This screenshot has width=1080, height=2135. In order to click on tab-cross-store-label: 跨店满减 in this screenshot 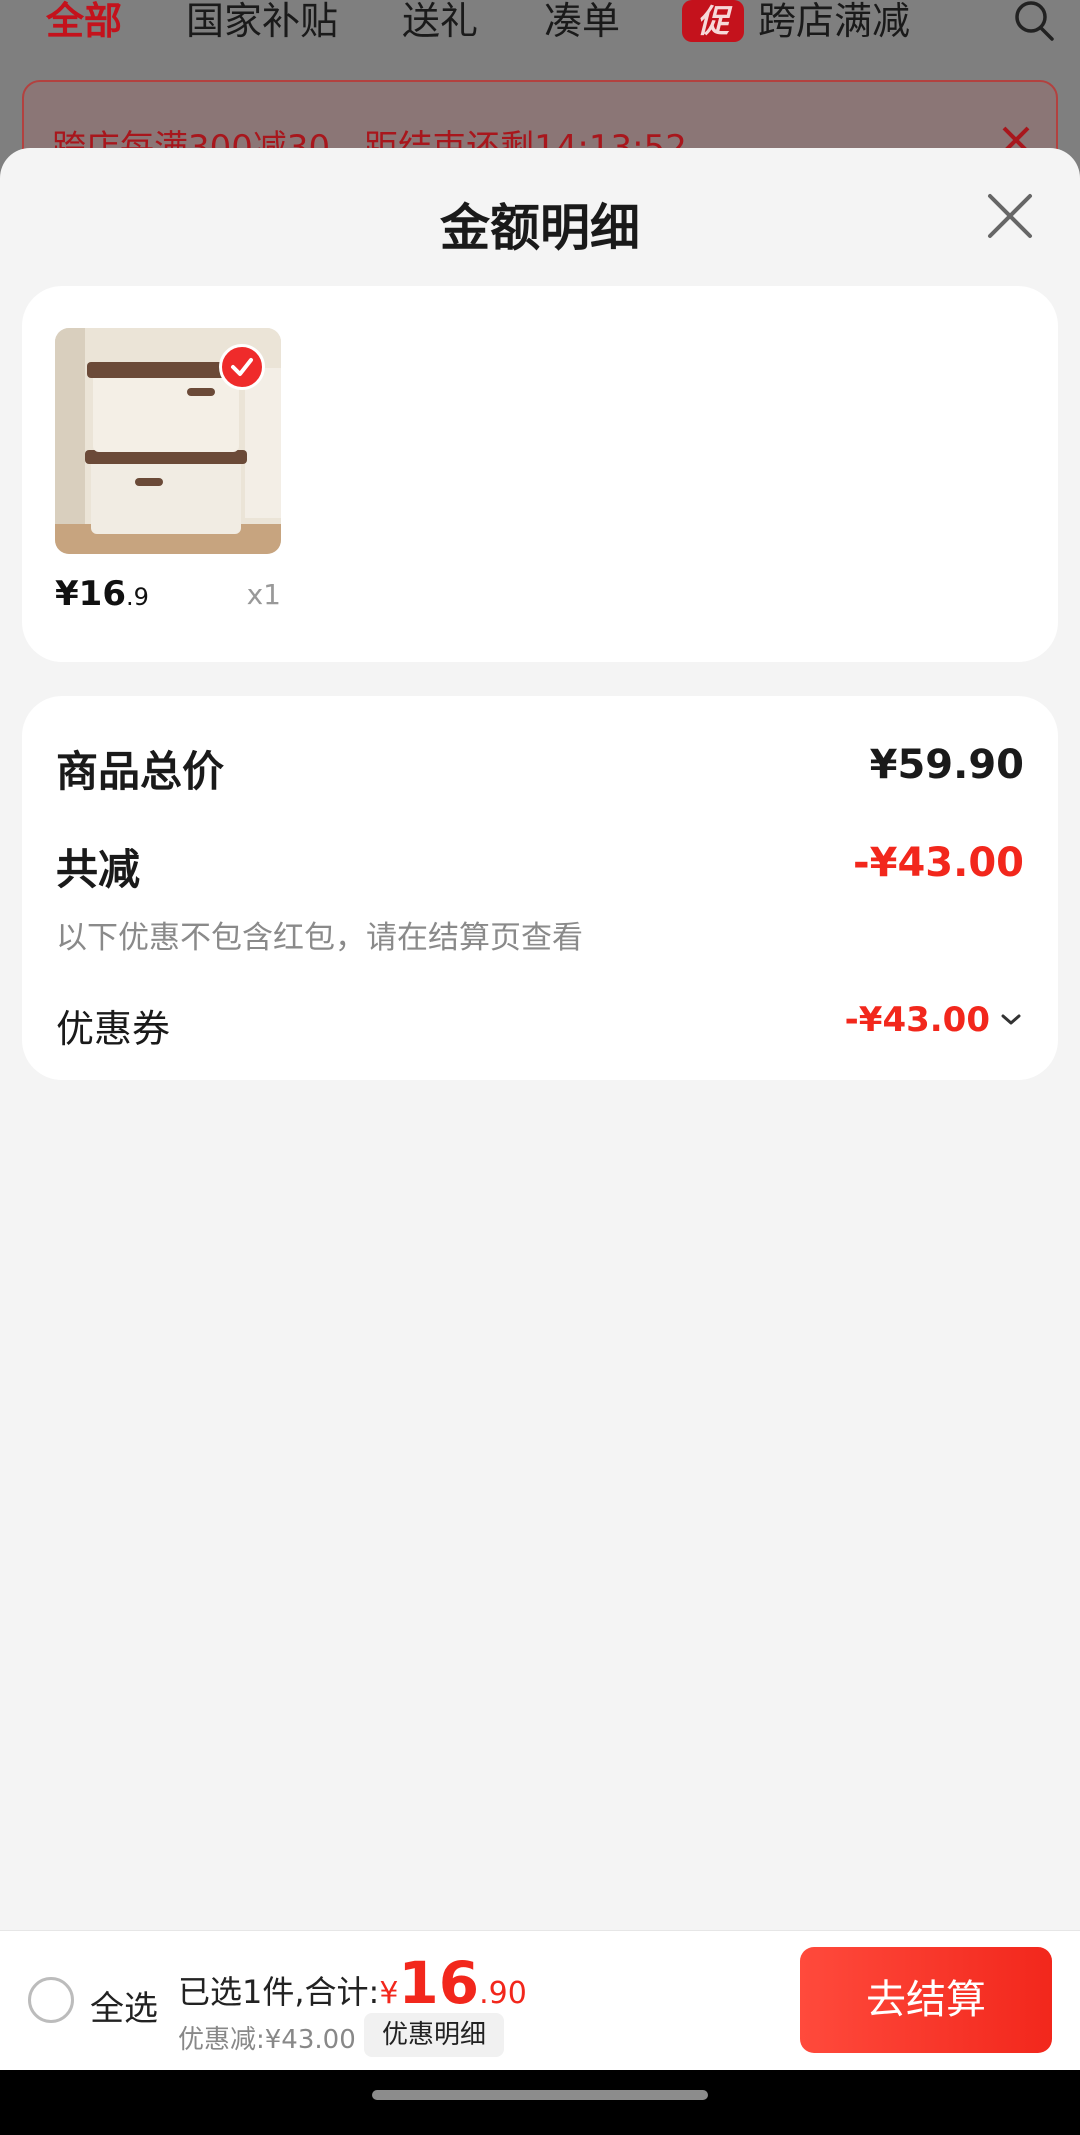, I will do `click(834, 21)`.